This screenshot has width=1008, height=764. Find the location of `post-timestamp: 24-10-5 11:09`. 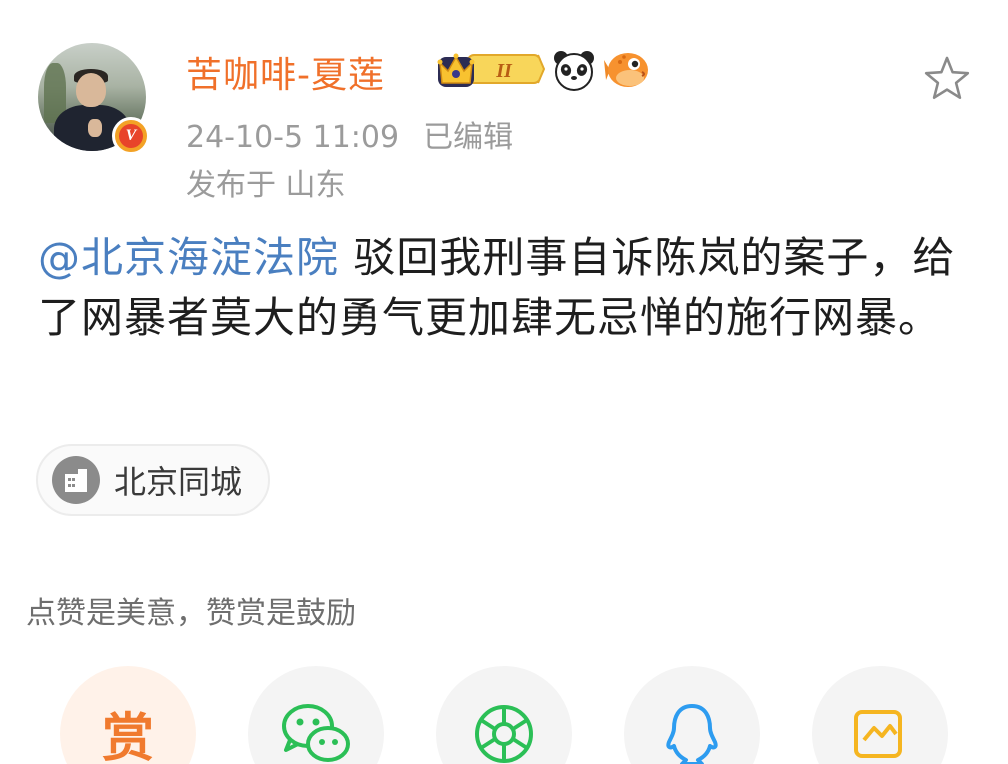

post-timestamp: 24-10-5 11:09 is located at coordinates (293, 137).